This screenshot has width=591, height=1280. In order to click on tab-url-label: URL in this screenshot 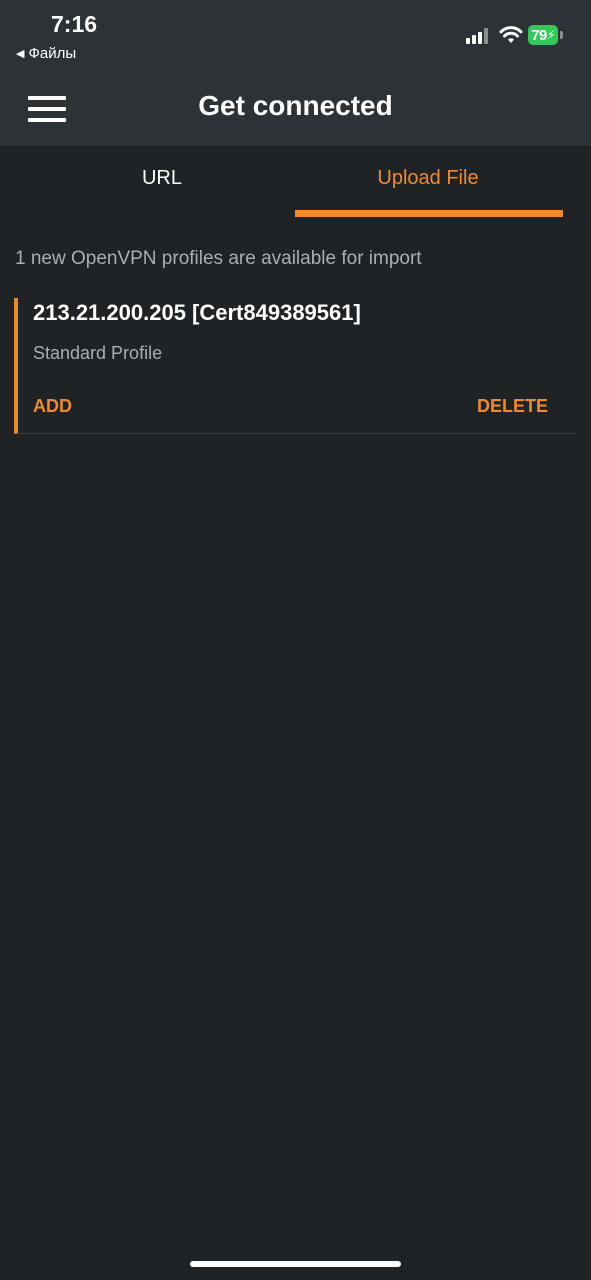, I will do `click(161, 178)`.